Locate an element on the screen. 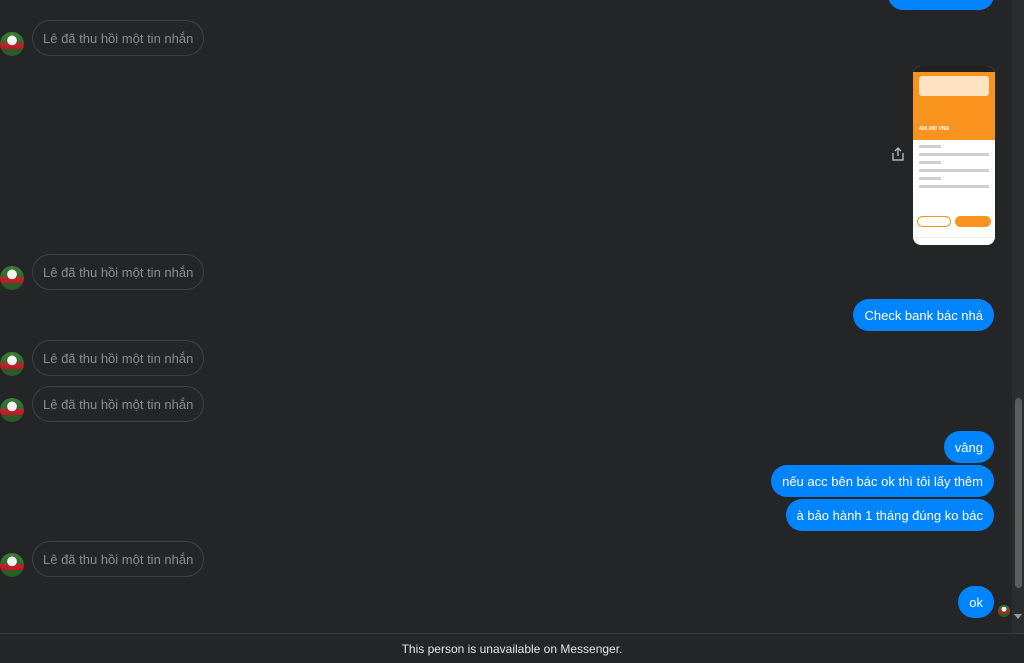 This screenshot has height=663, width=1024. scroll-down-arrow-icon is located at coordinates (1018, 616).